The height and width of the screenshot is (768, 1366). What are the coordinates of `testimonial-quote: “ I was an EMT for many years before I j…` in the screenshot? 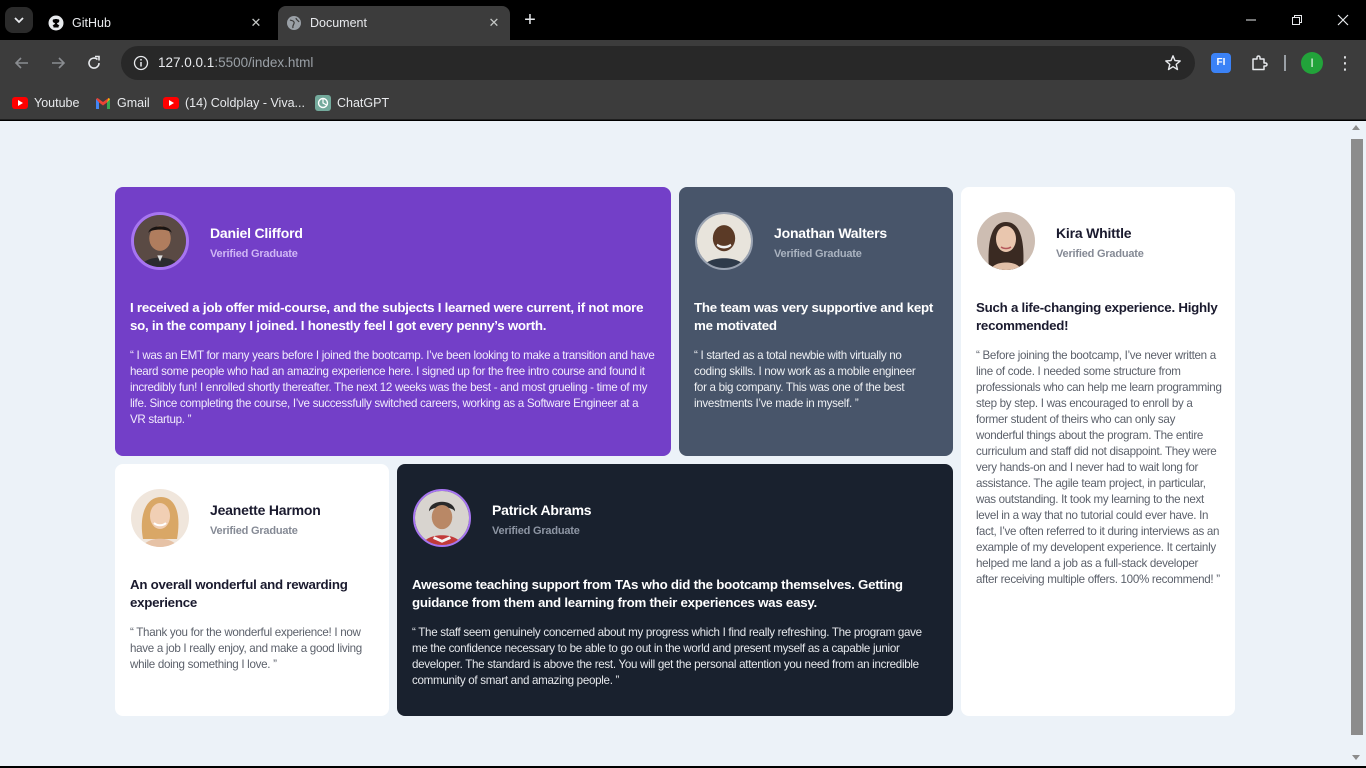 It's located at (392, 387).